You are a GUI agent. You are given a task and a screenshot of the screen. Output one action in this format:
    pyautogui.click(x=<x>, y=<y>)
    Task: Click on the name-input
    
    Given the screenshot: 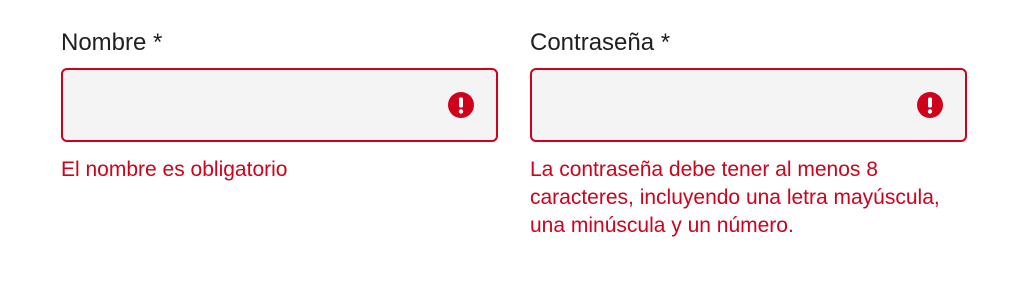 What is the action you would take?
    pyautogui.click(x=279, y=105)
    